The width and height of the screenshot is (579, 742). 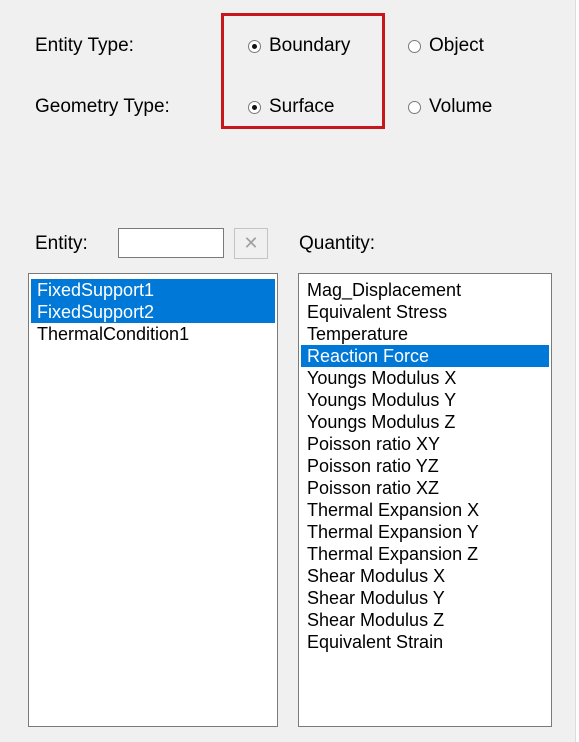 I want to click on list-item: Youngs Modulus X, so click(x=425, y=378).